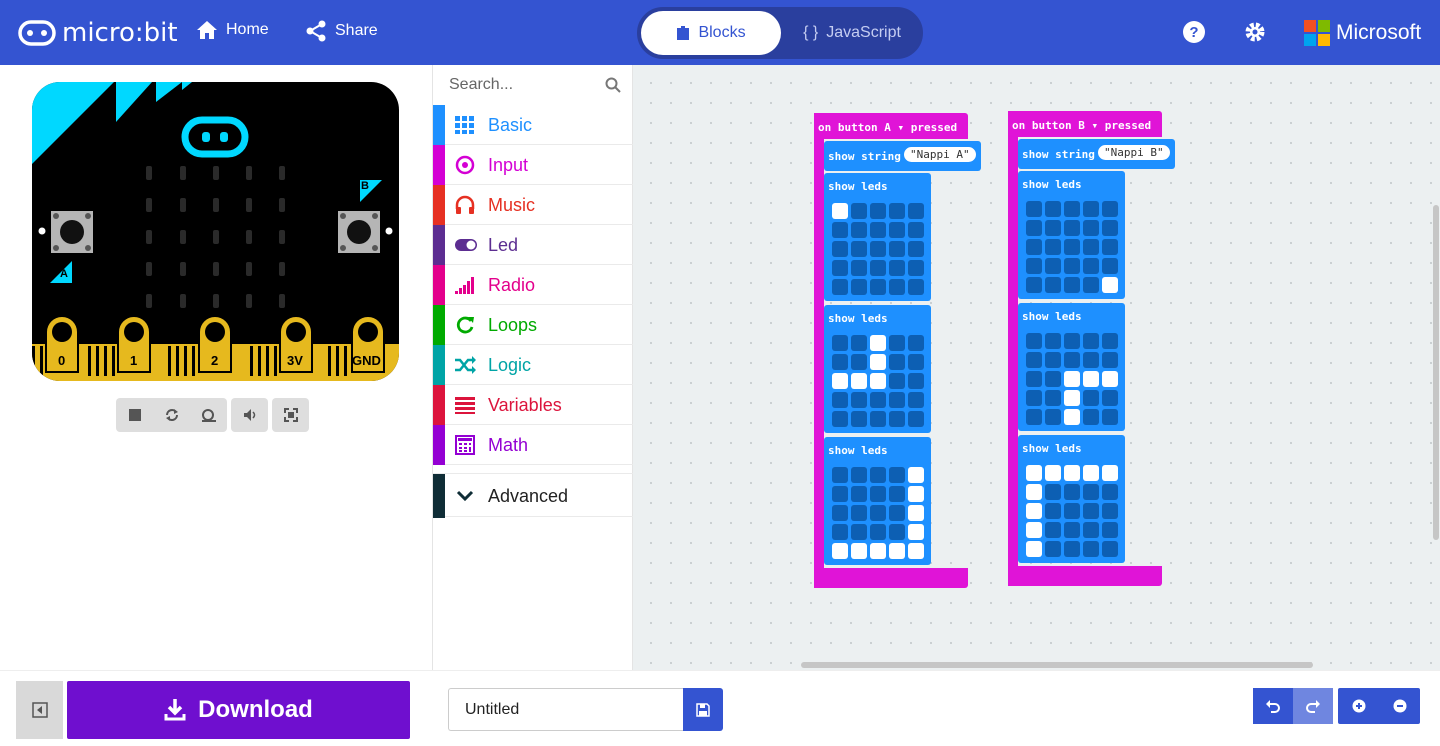  What do you see at coordinates (1081, 125) in the screenshot?
I see `button-dropdown: B` at bounding box center [1081, 125].